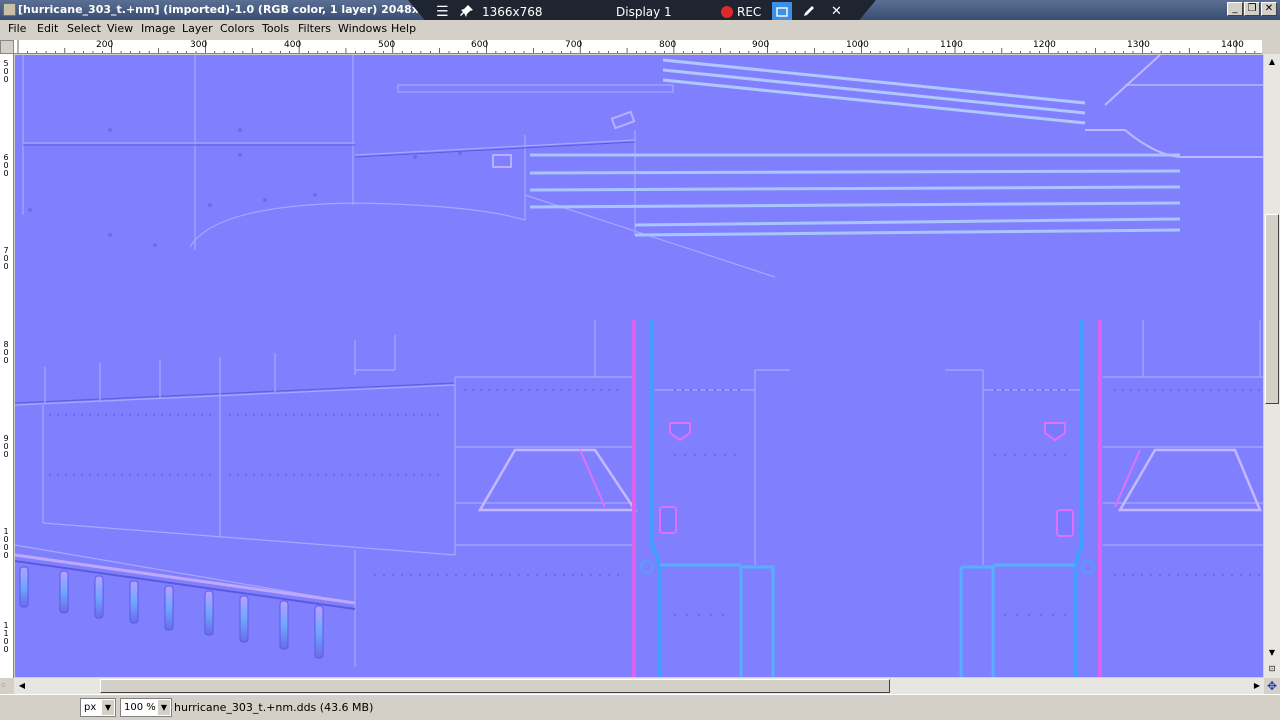  Describe the element at coordinates (467, 12) in the screenshot. I see `pin-icon` at that location.